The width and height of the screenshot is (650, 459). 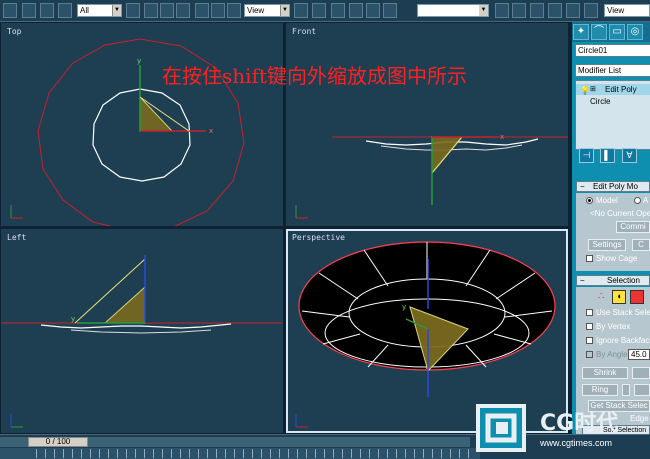 I want to click on select-scale-icon, so click(x=234, y=10).